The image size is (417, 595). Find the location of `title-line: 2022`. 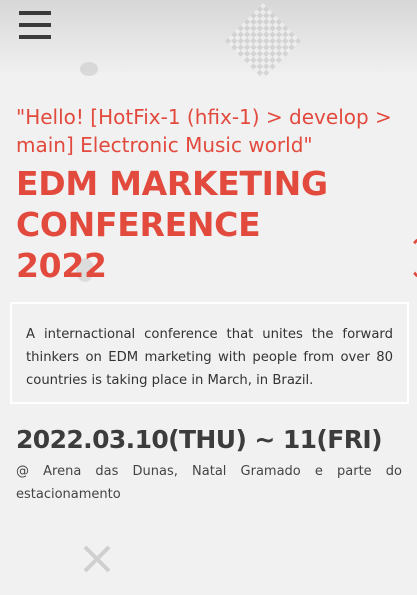

title-line: 2022 is located at coordinates (61, 265).